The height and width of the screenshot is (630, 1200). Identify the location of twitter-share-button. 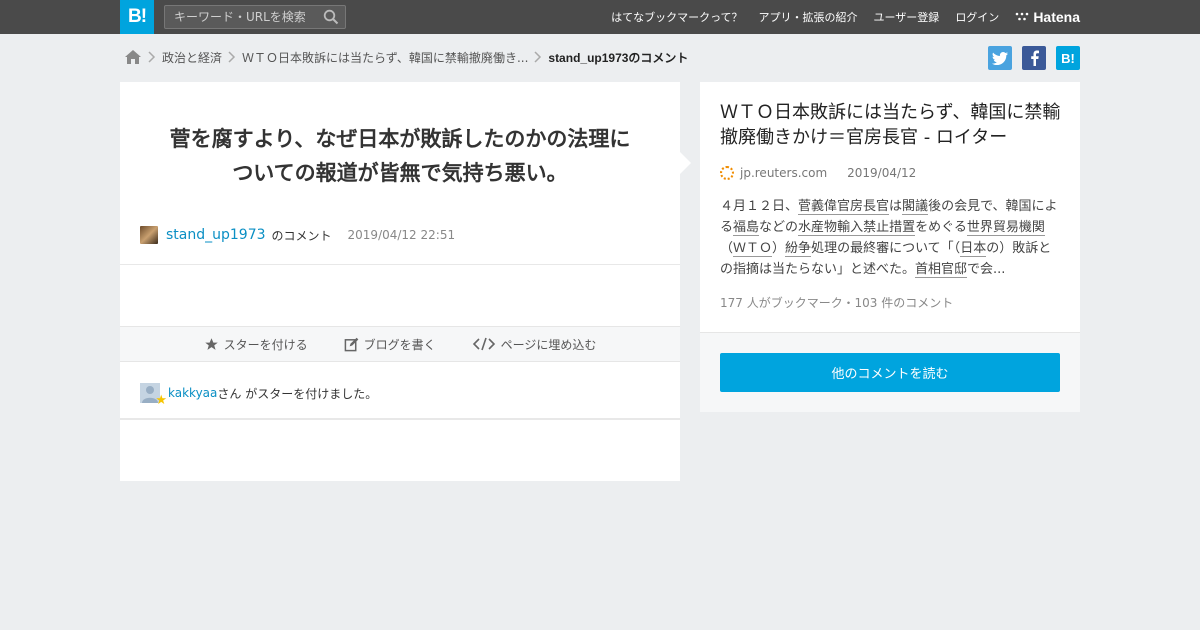
(1000, 58).